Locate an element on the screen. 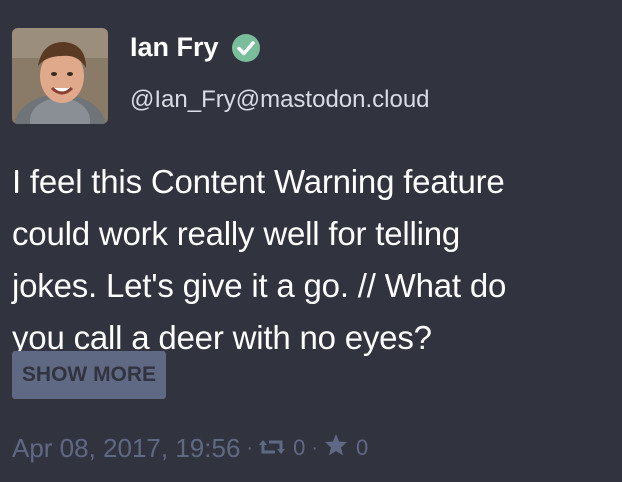 The height and width of the screenshot is (482, 622). avatar-image is located at coordinates (60, 76).